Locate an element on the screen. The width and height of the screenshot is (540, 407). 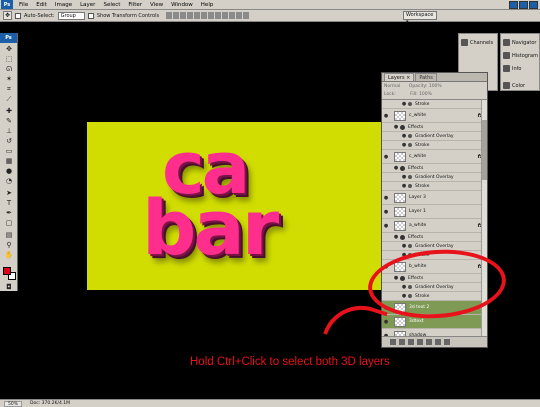
align-top-icon is located at coordinates (169, 15).